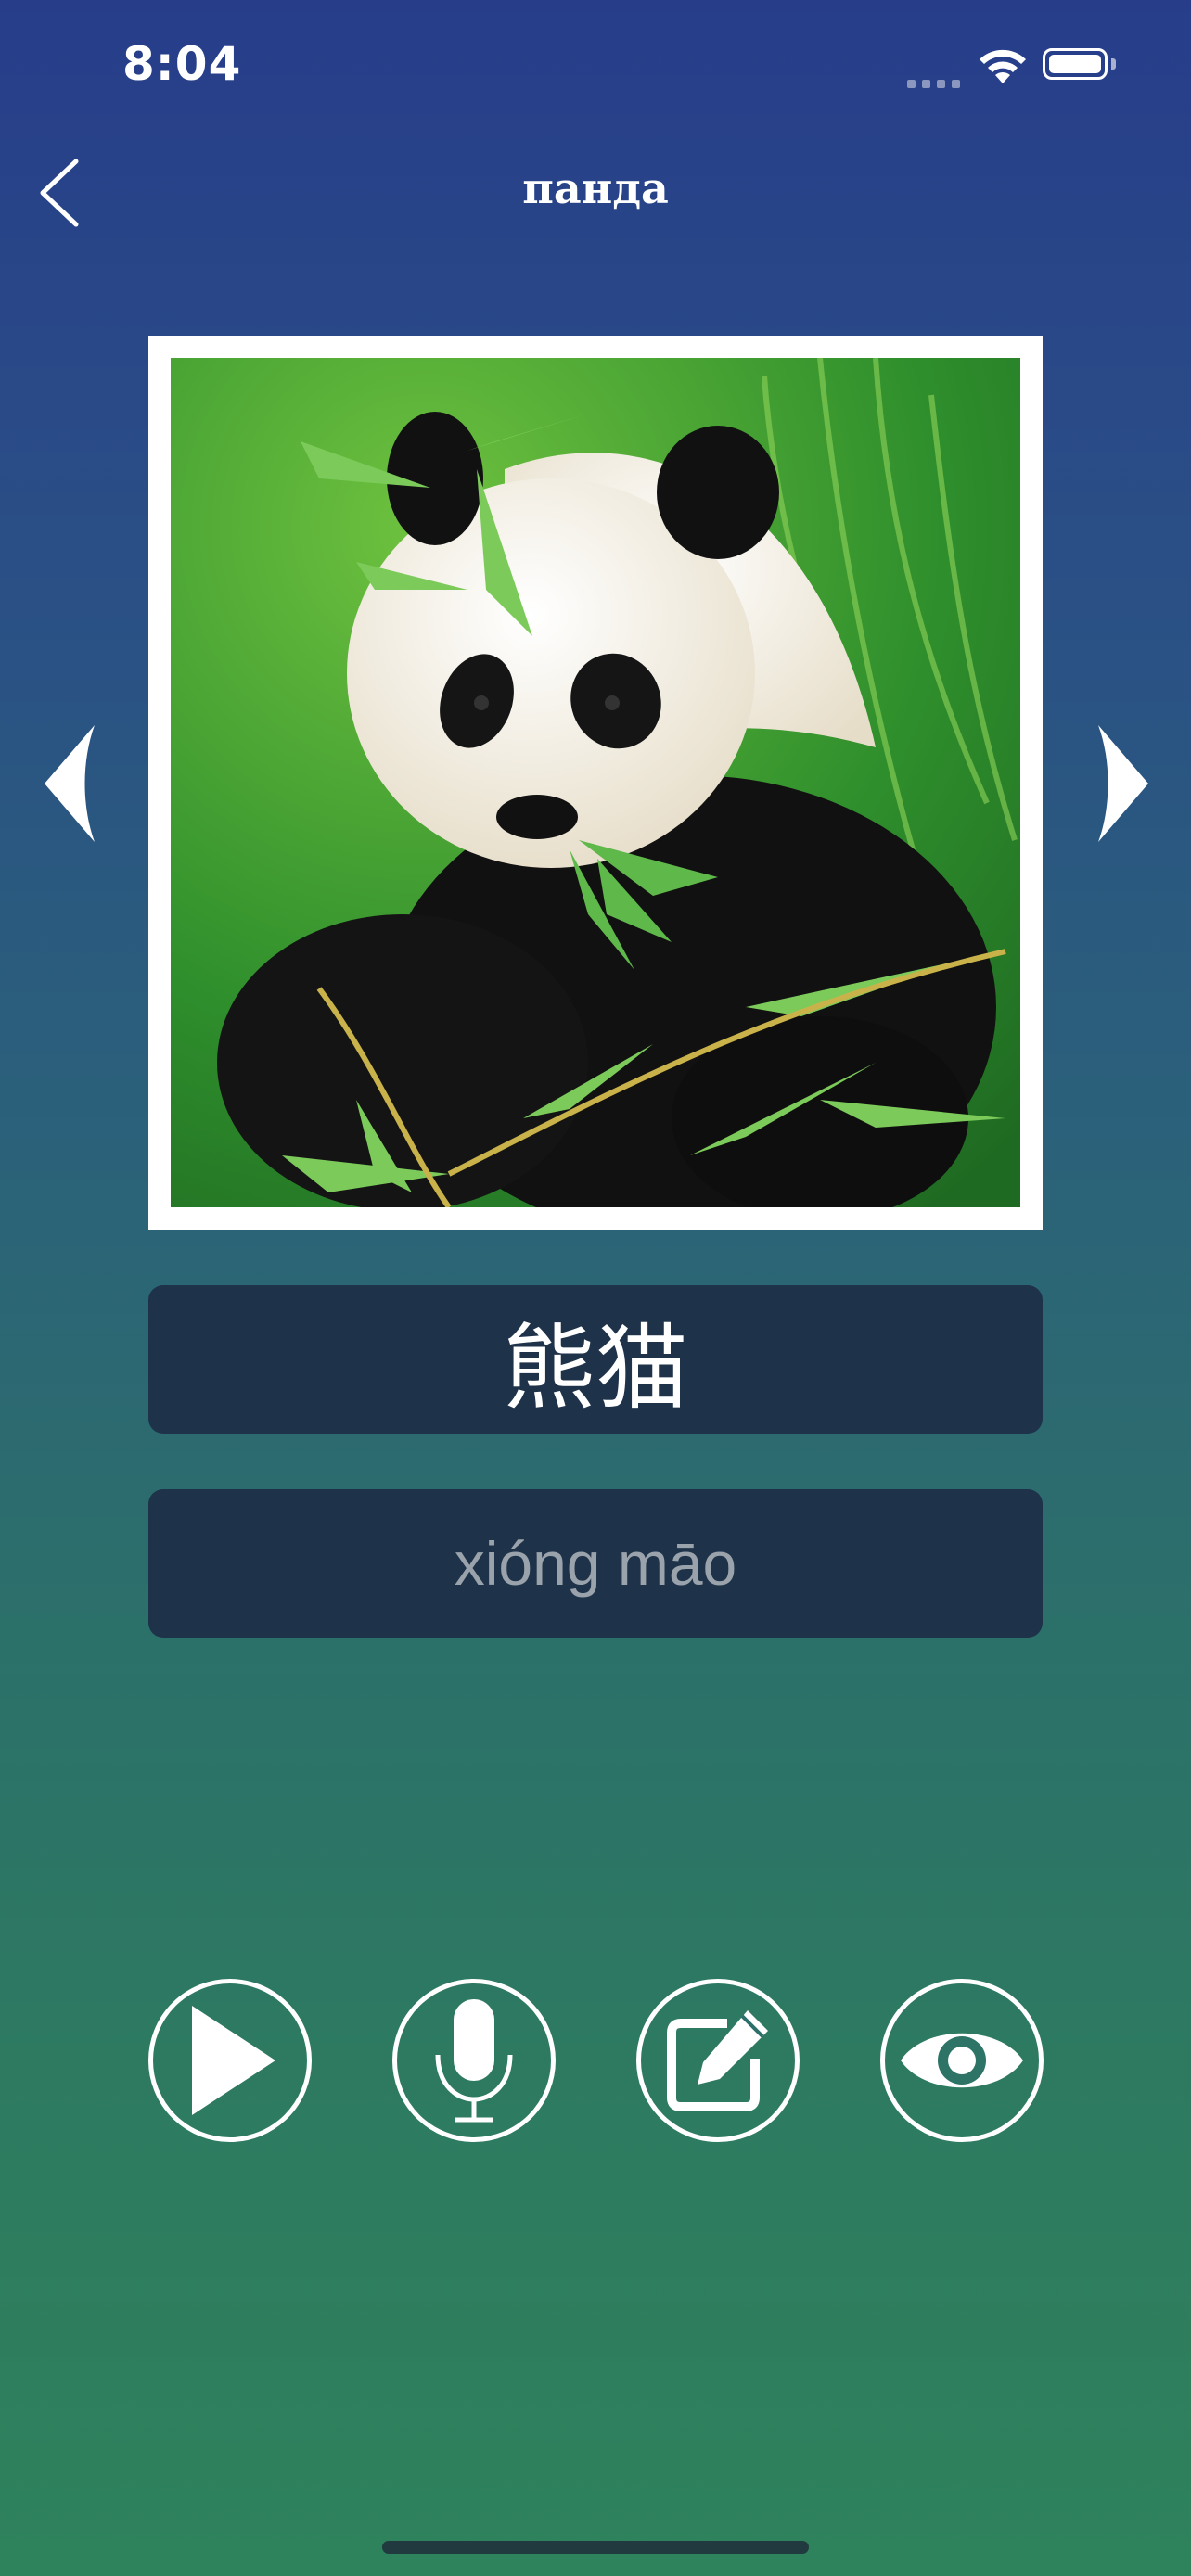 The height and width of the screenshot is (2576, 1191). I want to click on write-button, so click(718, 2060).